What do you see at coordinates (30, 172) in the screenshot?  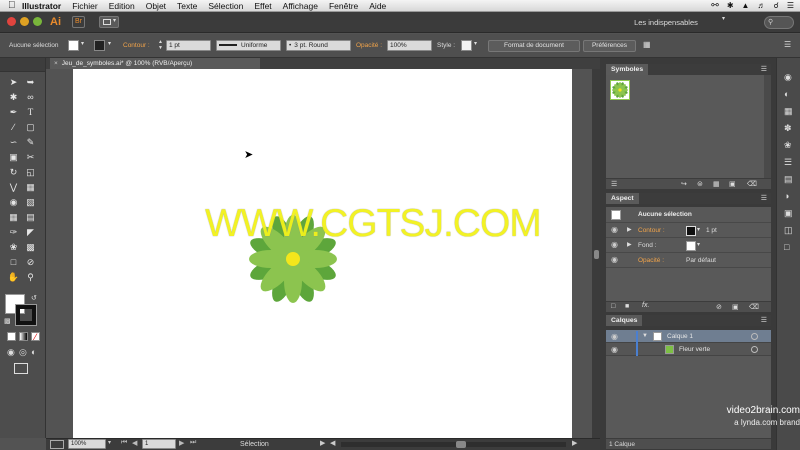 I see `scale-tool-icon: ◱` at bounding box center [30, 172].